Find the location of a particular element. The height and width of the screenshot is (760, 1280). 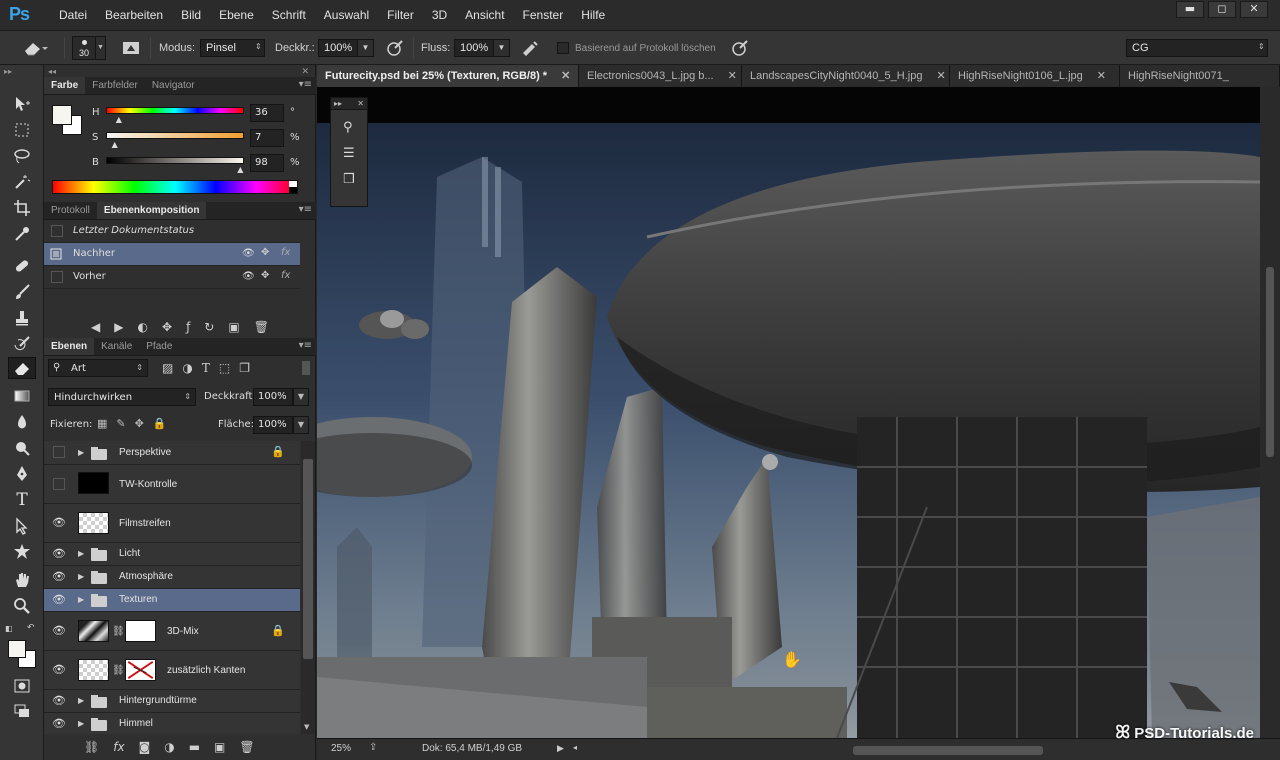

layer-name: Filmstreifen is located at coordinates (145, 523).